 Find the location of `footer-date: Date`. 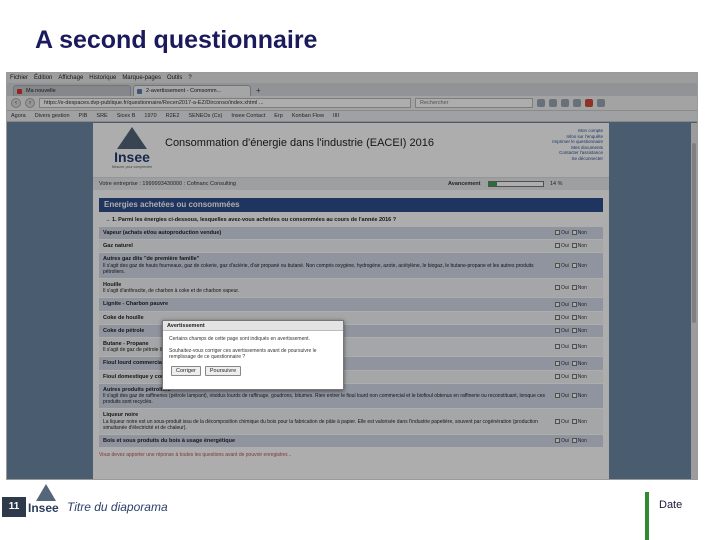

footer-date: Date is located at coordinates (671, 505).